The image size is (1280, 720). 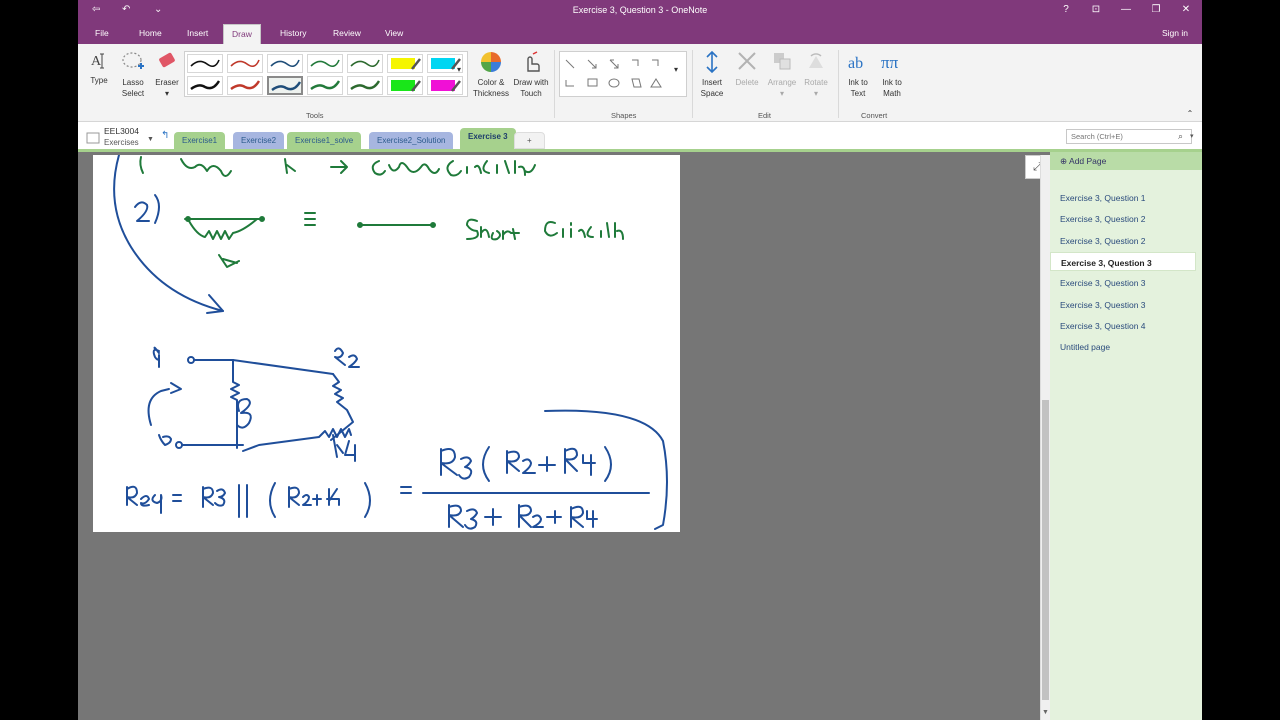 I want to click on arrow-shape-icon, so click(x=592, y=64).